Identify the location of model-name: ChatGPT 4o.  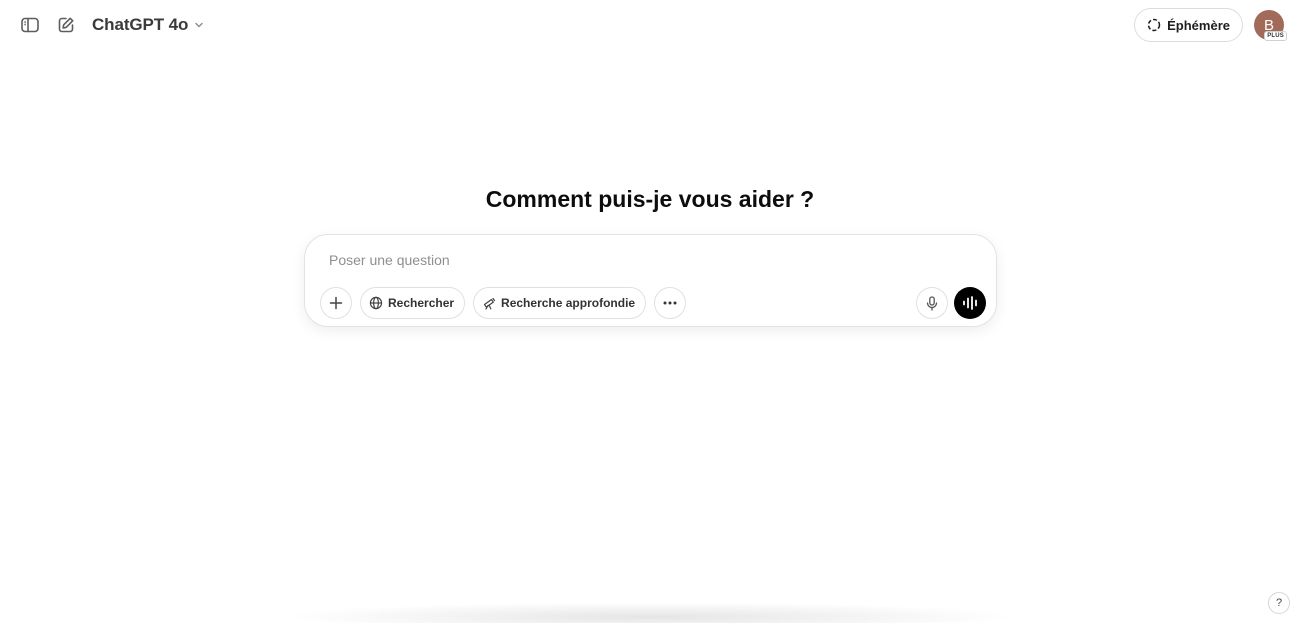
(140, 24).